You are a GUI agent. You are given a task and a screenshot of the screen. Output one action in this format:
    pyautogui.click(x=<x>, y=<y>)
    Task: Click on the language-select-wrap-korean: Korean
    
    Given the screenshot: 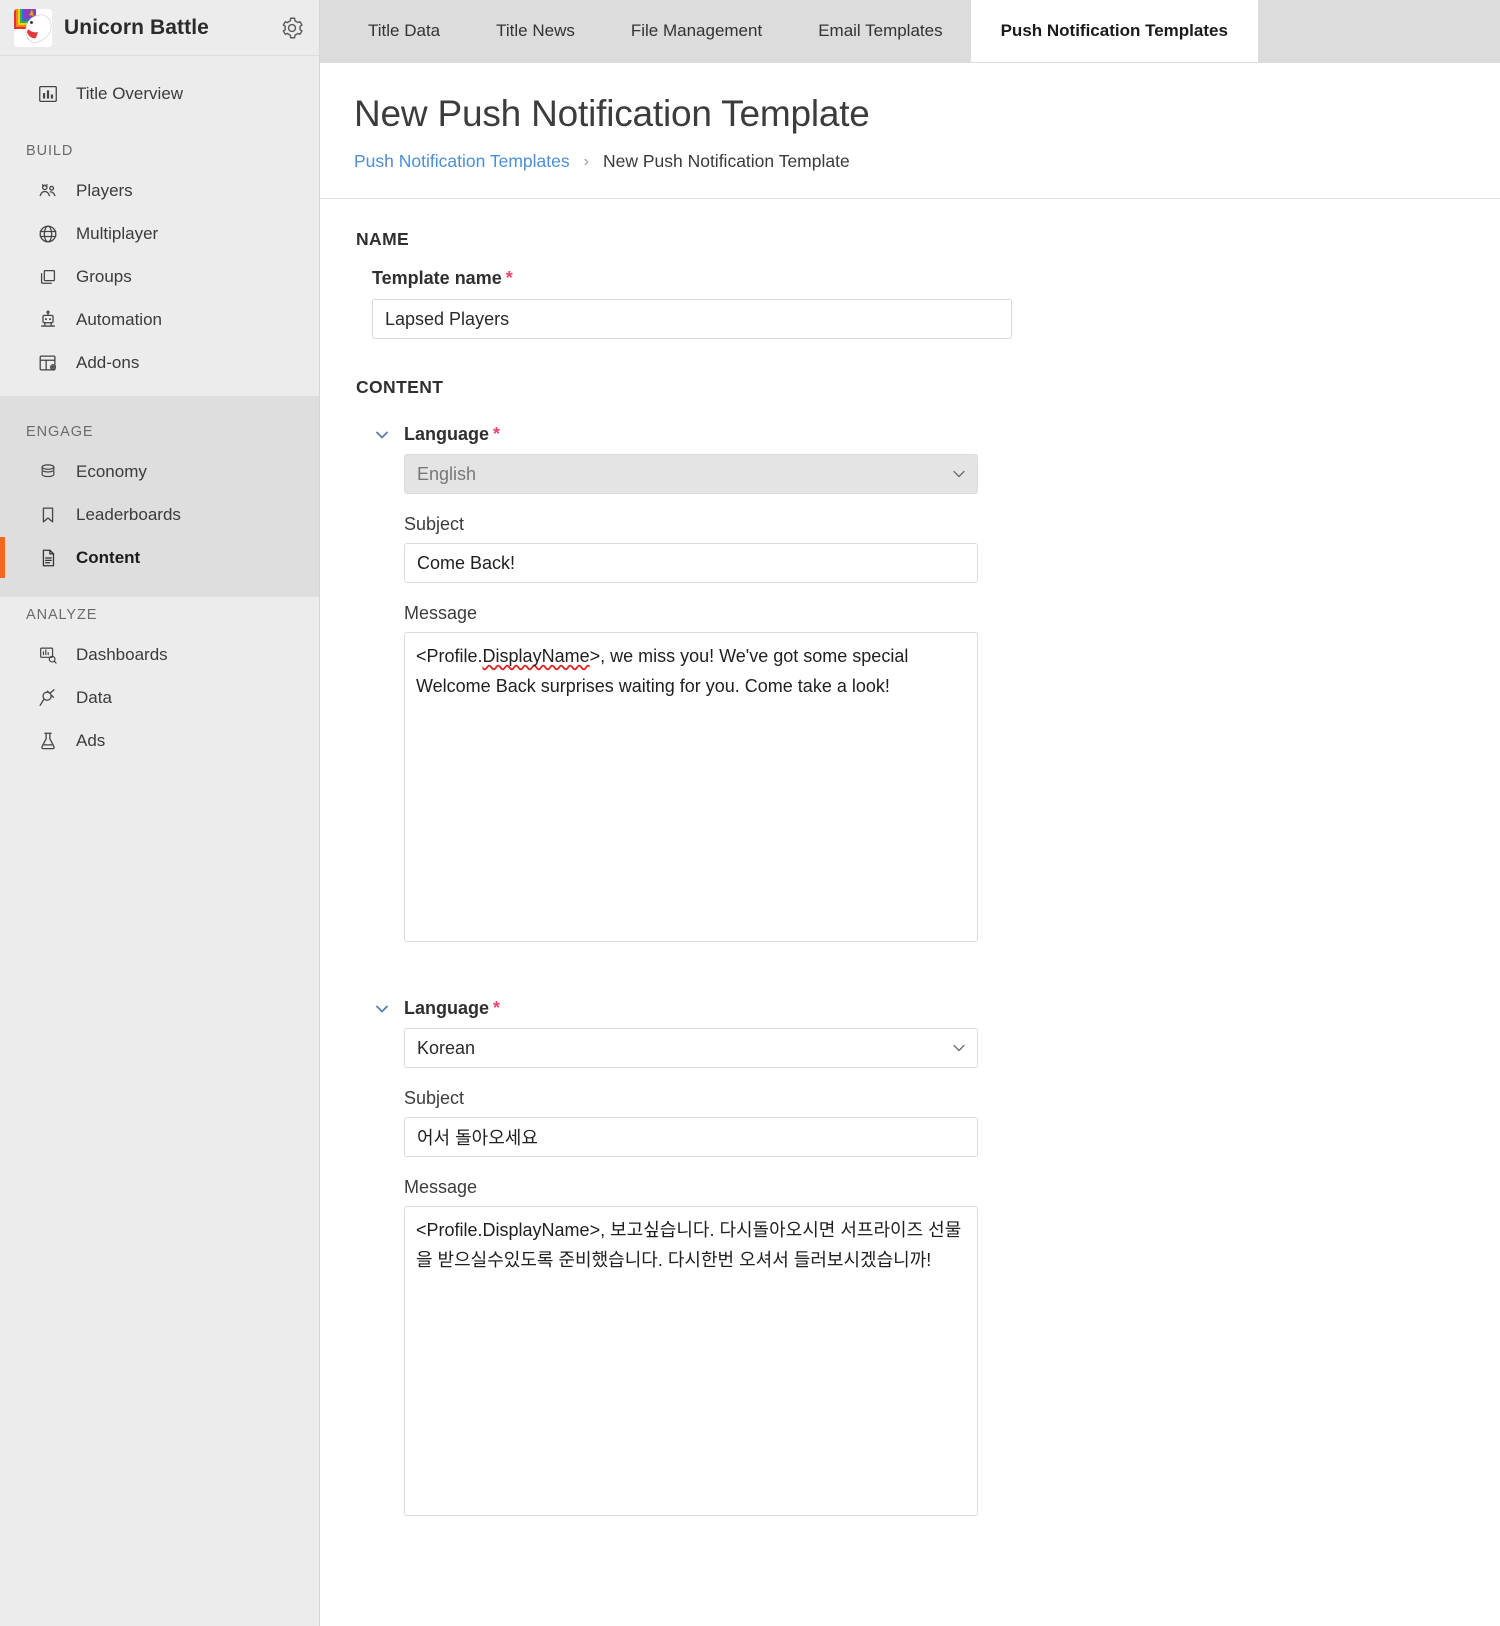 What is the action you would take?
    pyautogui.click(x=691, y=1048)
    